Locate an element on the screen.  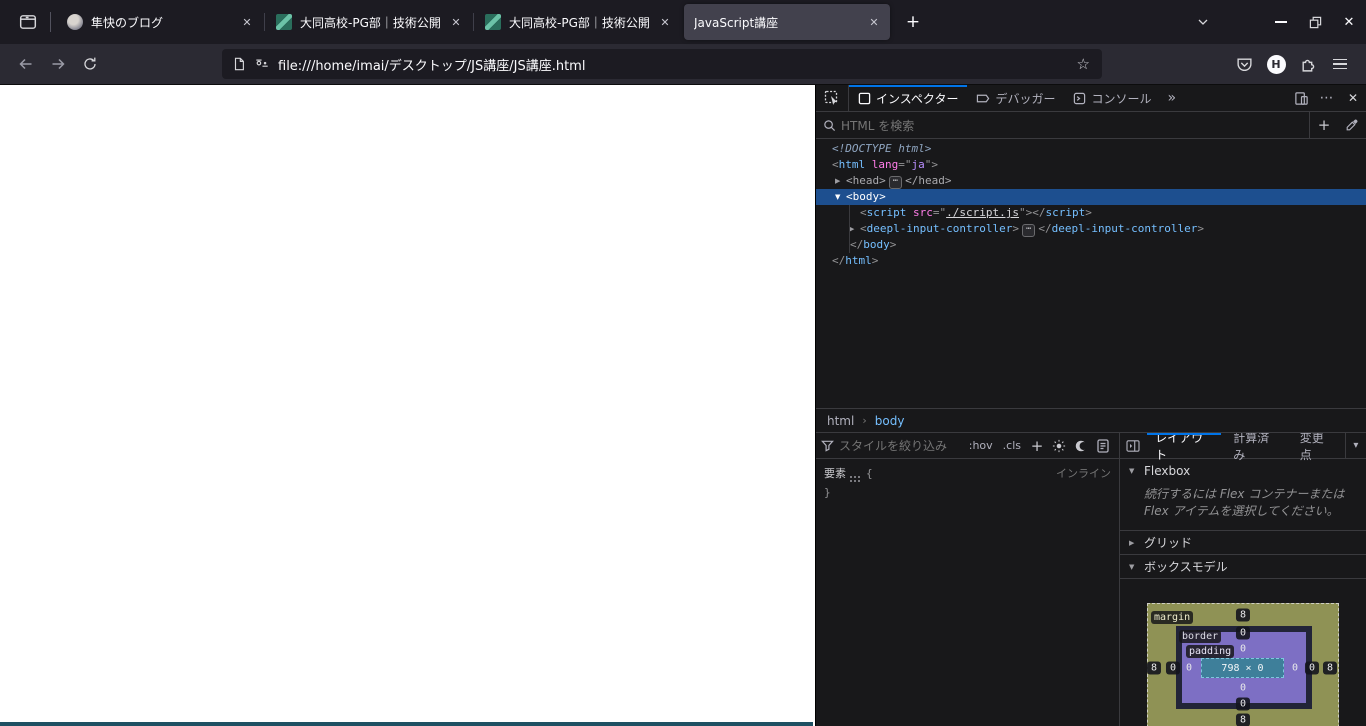
tab-label: コンソール is located at coordinates (1121, 98).